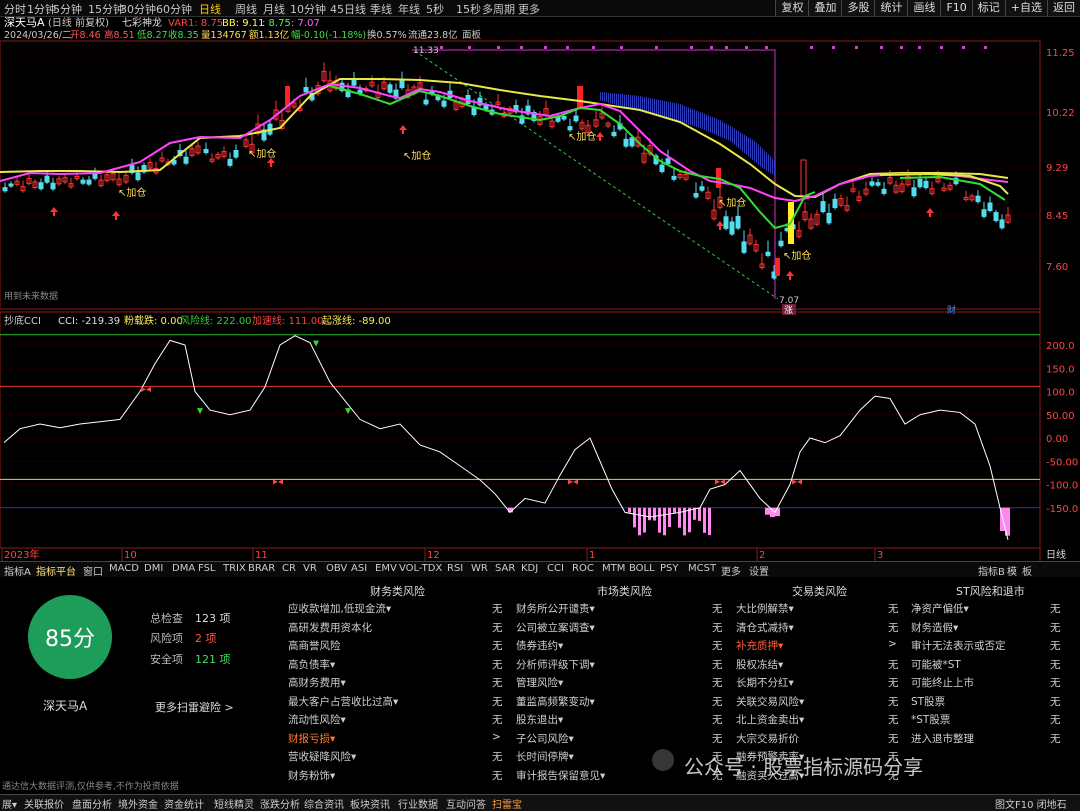  Describe the element at coordinates (613, 568) in the screenshot. I see `indicator-tab-21: MTM` at that location.